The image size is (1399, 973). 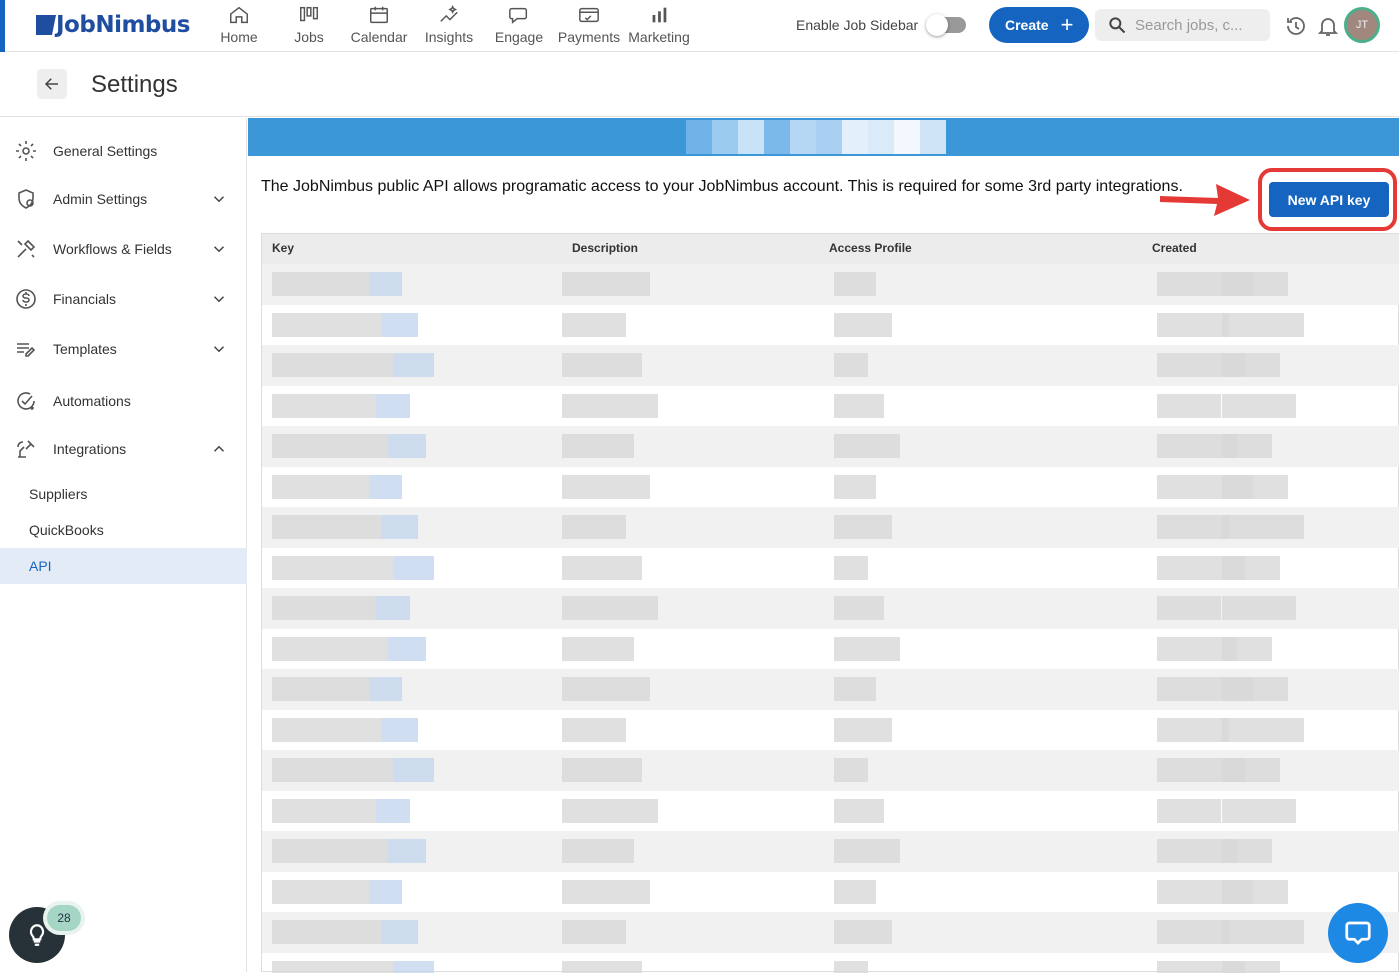 What do you see at coordinates (64, 918) in the screenshot?
I see `help-badge-count: 28` at bounding box center [64, 918].